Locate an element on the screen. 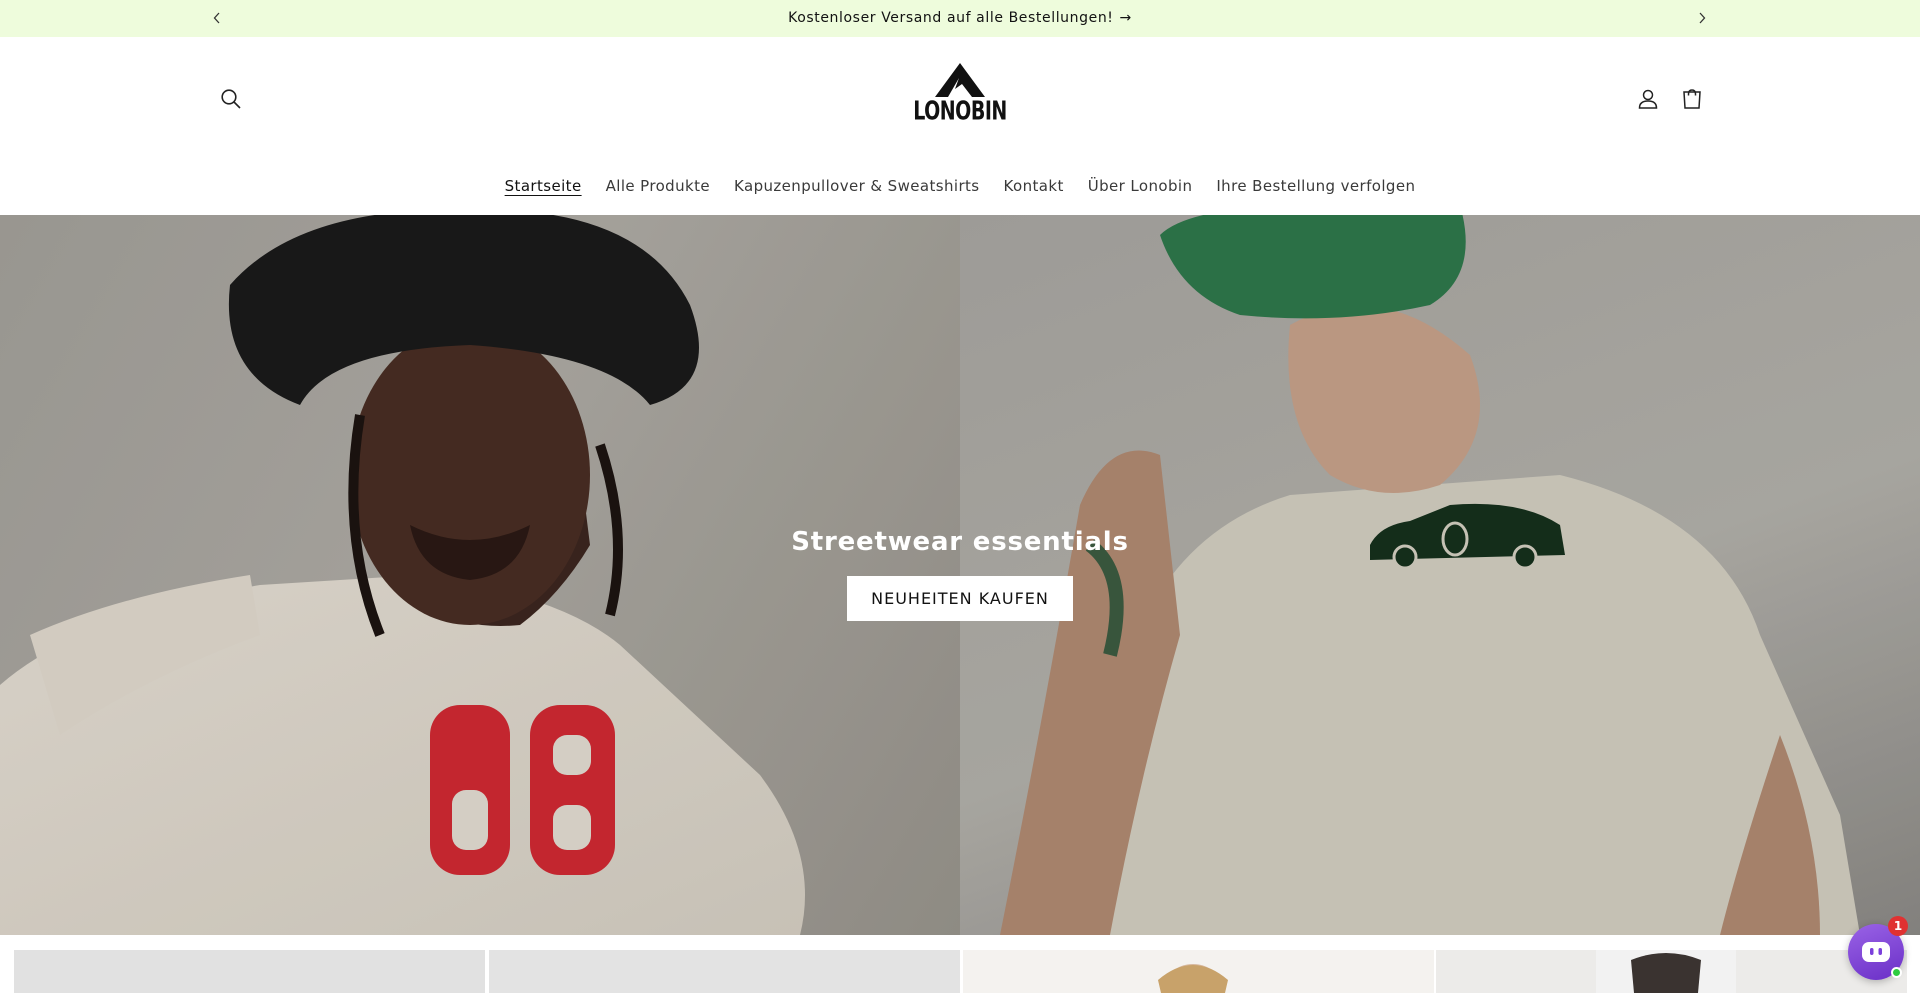  arrow-right-icon: → is located at coordinates (1125, 18).